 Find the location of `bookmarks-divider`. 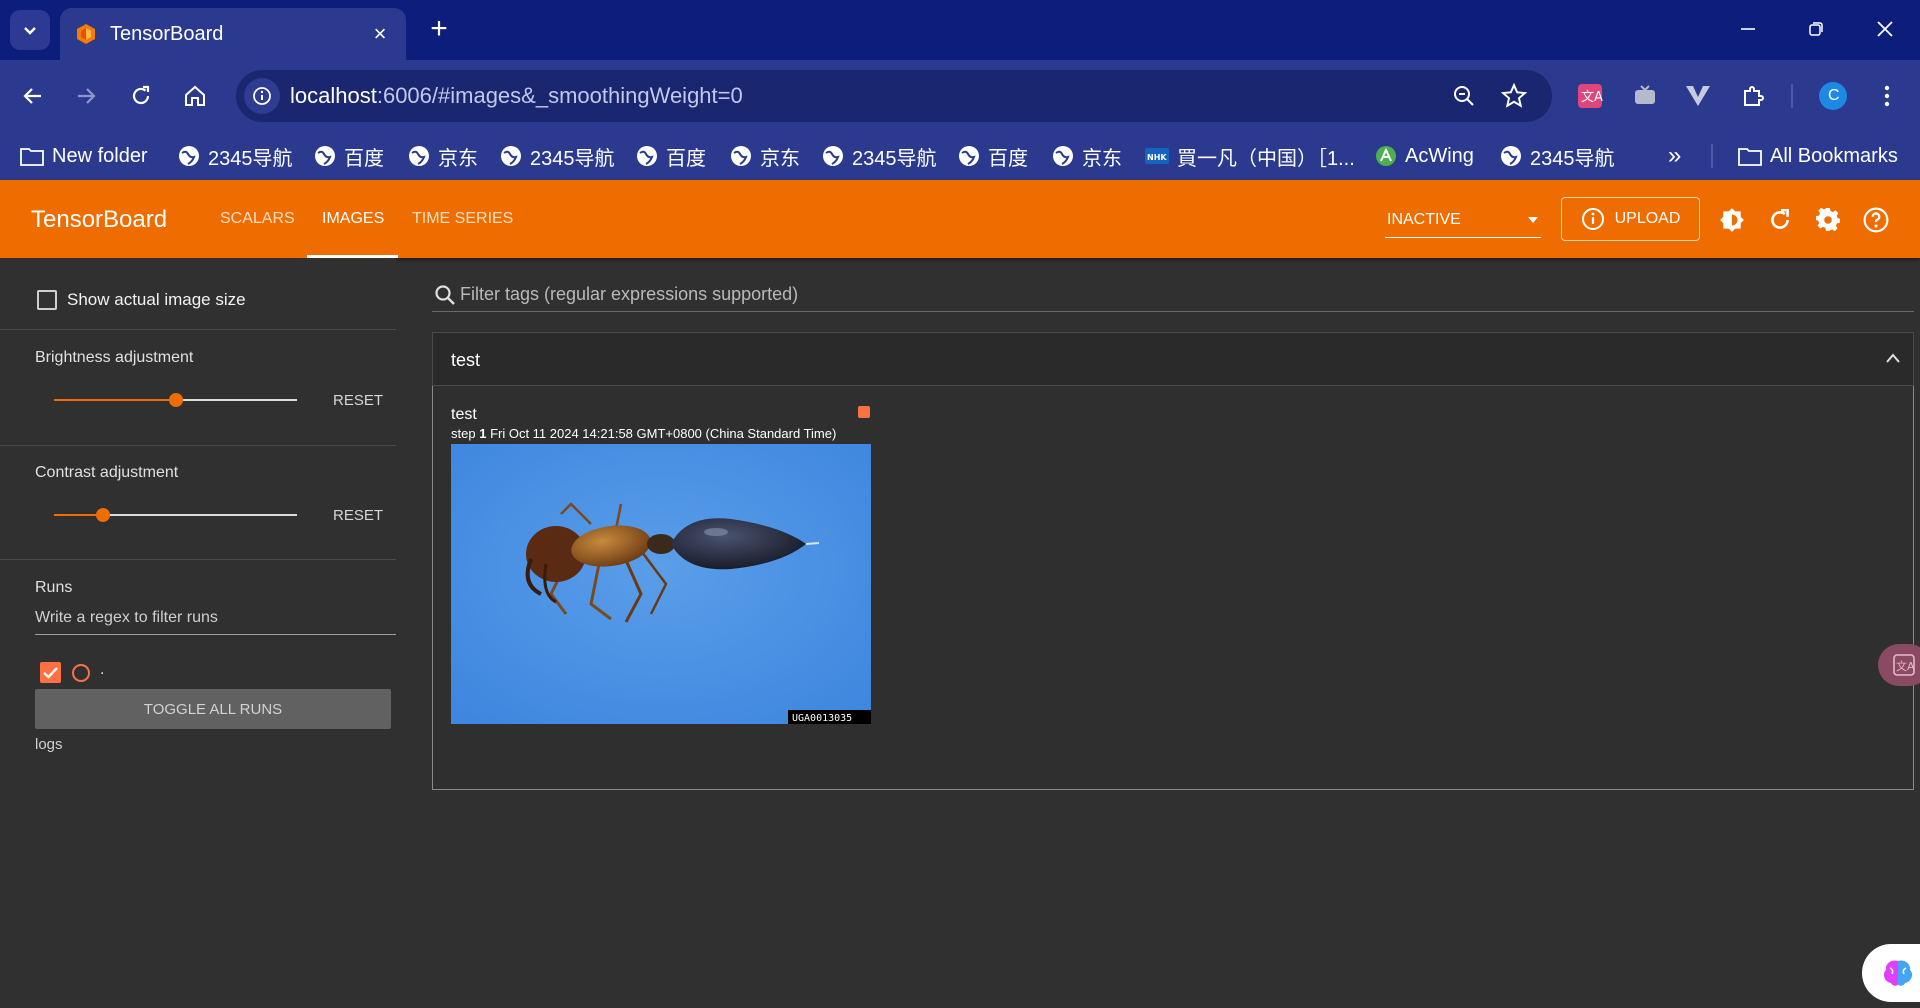

bookmarks-divider is located at coordinates (1712, 156).